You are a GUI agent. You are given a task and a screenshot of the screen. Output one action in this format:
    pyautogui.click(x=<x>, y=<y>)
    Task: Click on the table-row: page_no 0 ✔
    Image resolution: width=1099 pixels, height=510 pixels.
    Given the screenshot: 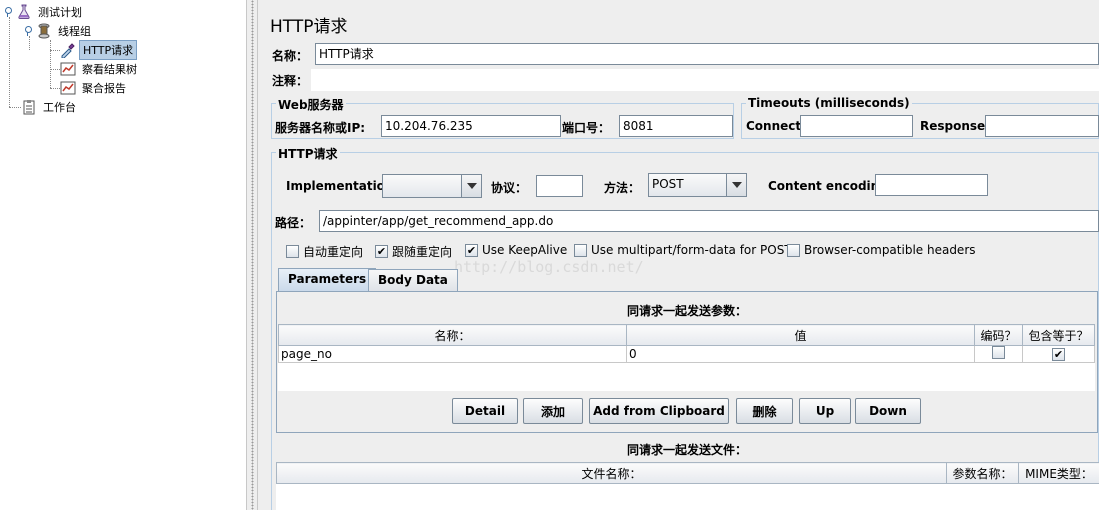 What is the action you would take?
    pyautogui.click(x=686, y=354)
    